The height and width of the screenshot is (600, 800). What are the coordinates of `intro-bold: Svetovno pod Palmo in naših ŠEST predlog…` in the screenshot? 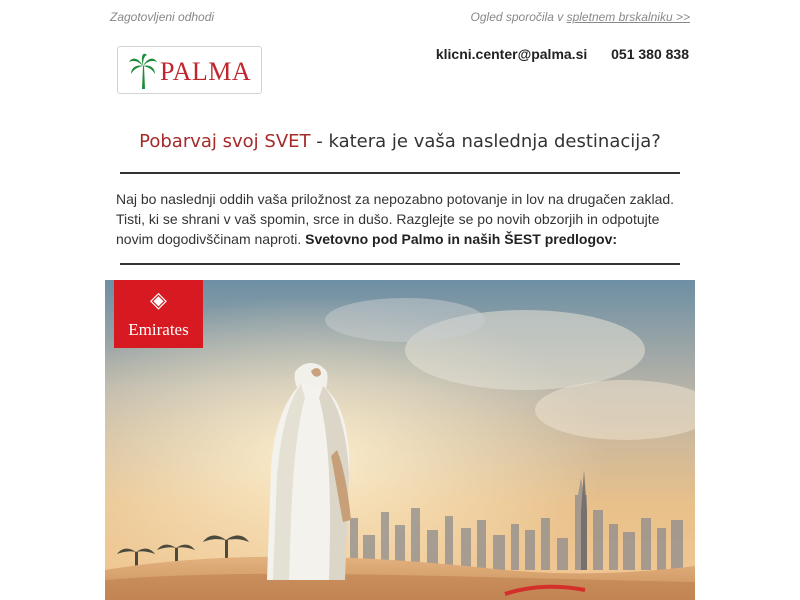 It's located at (461, 239).